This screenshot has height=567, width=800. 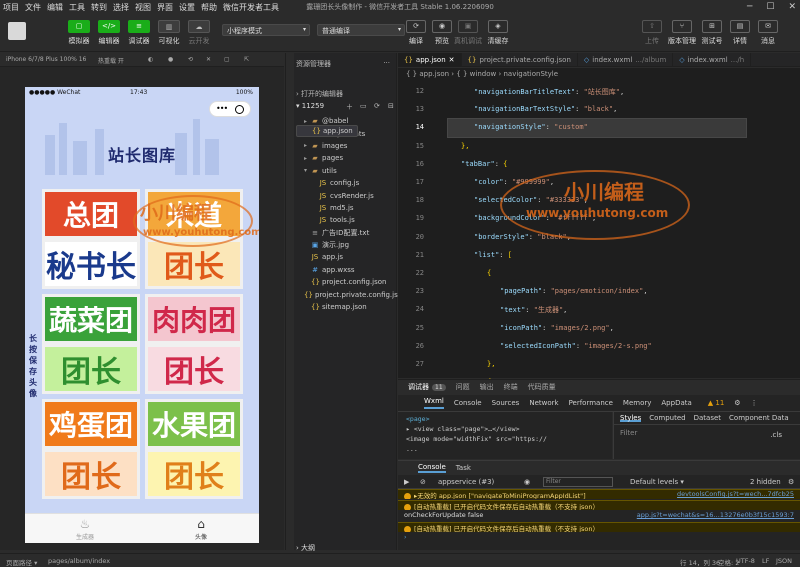 I want to click on more-icon: ⋮, so click(x=754, y=403).